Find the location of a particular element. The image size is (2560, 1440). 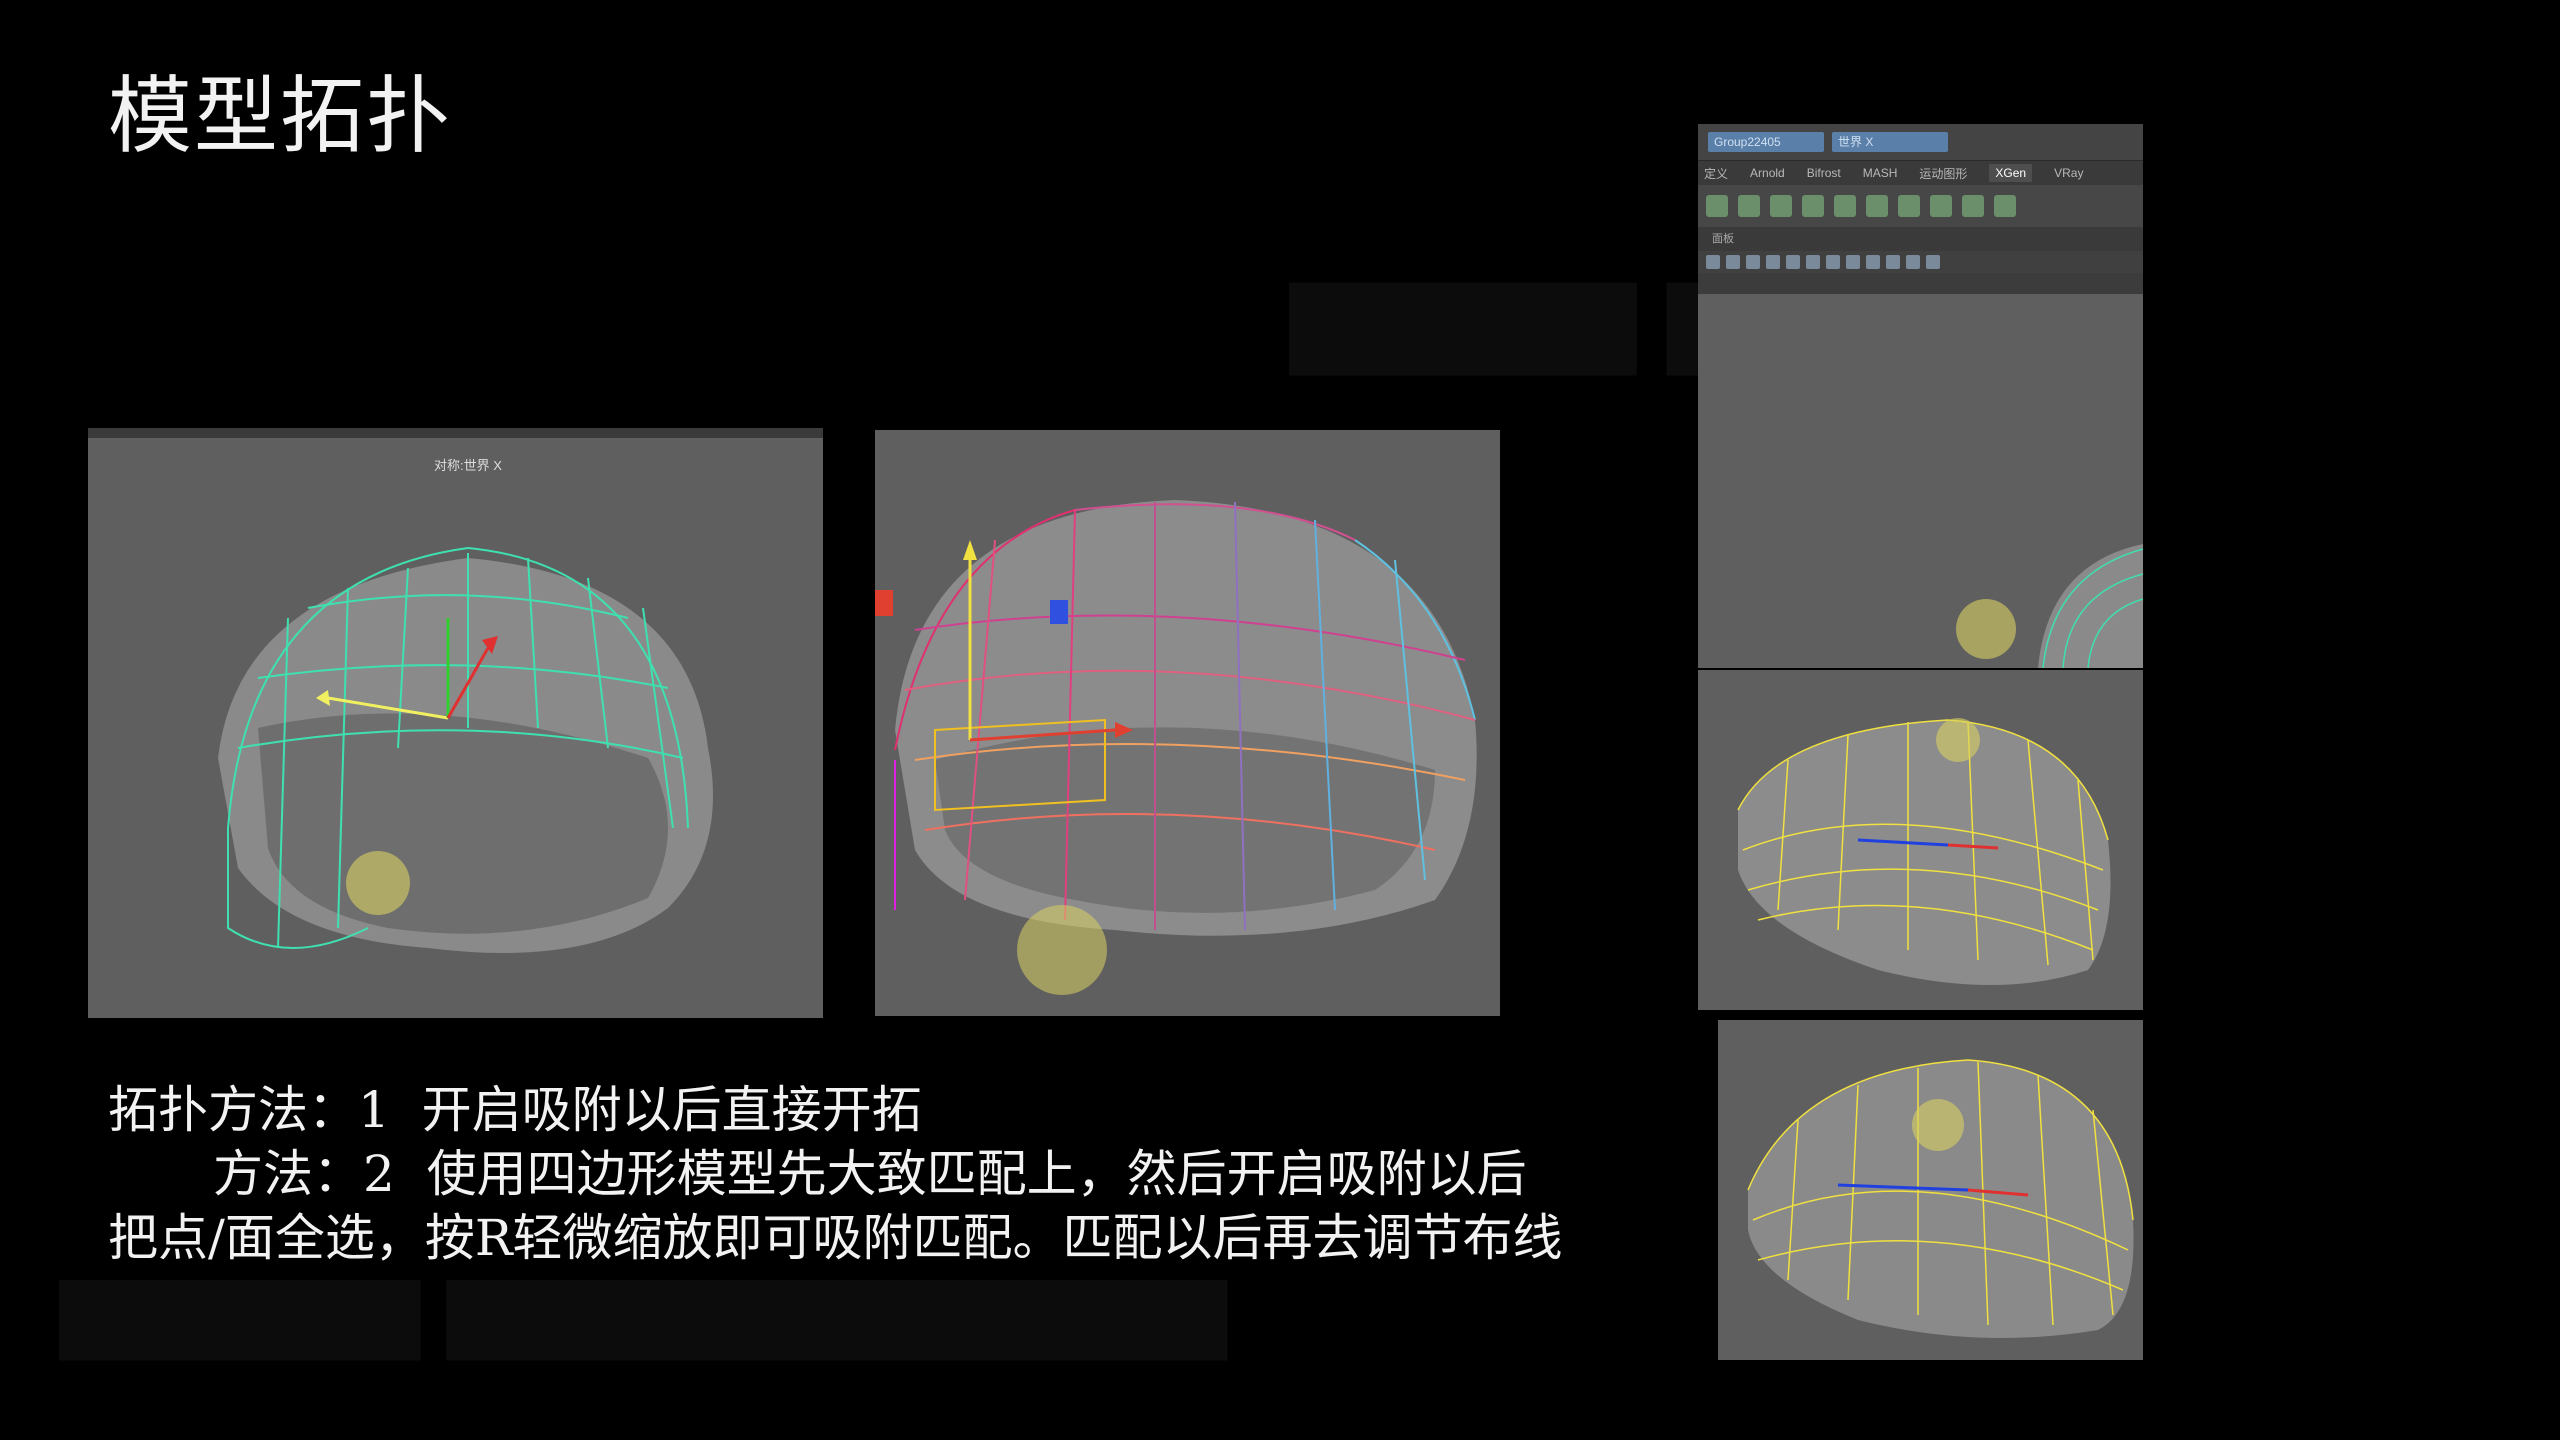

method-line-1: 拓扑方法：1 开启吸附以后直接开拓 is located at coordinates (515, 1110).